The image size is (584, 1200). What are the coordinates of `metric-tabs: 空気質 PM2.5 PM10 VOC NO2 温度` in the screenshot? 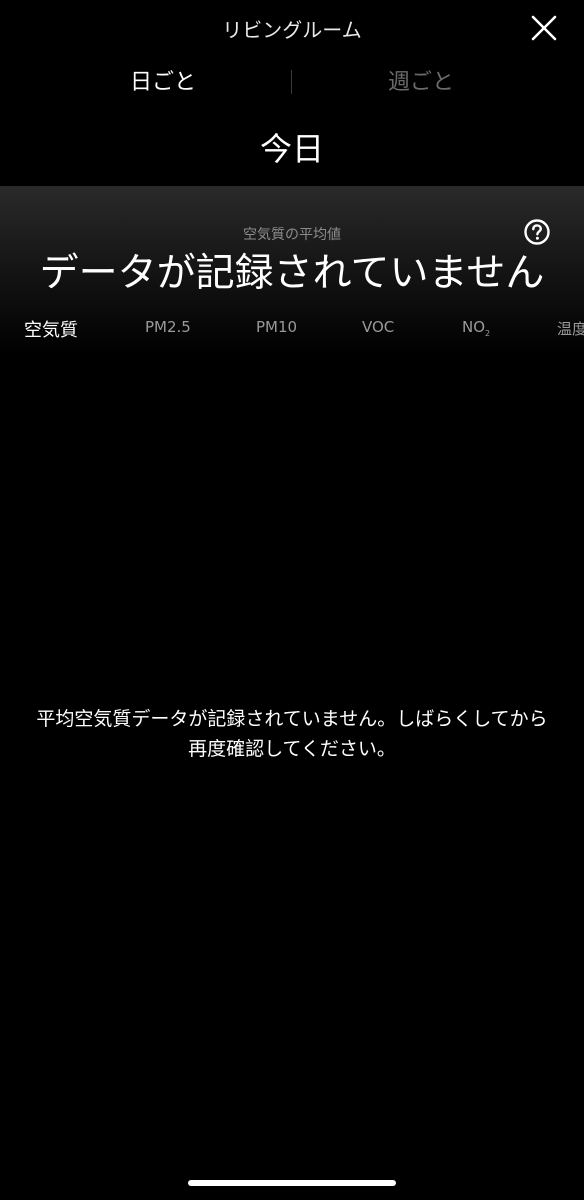 It's located at (292, 331).